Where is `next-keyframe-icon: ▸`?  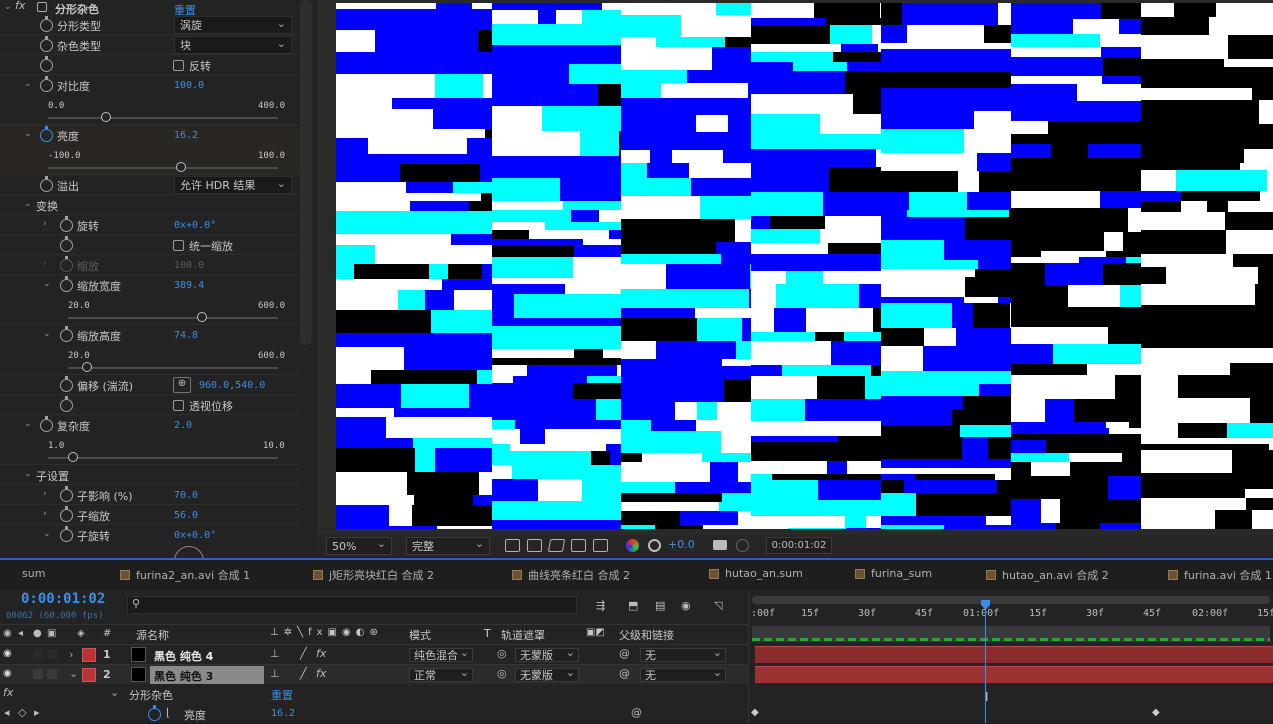 next-keyframe-icon: ▸ is located at coordinates (37, 712).